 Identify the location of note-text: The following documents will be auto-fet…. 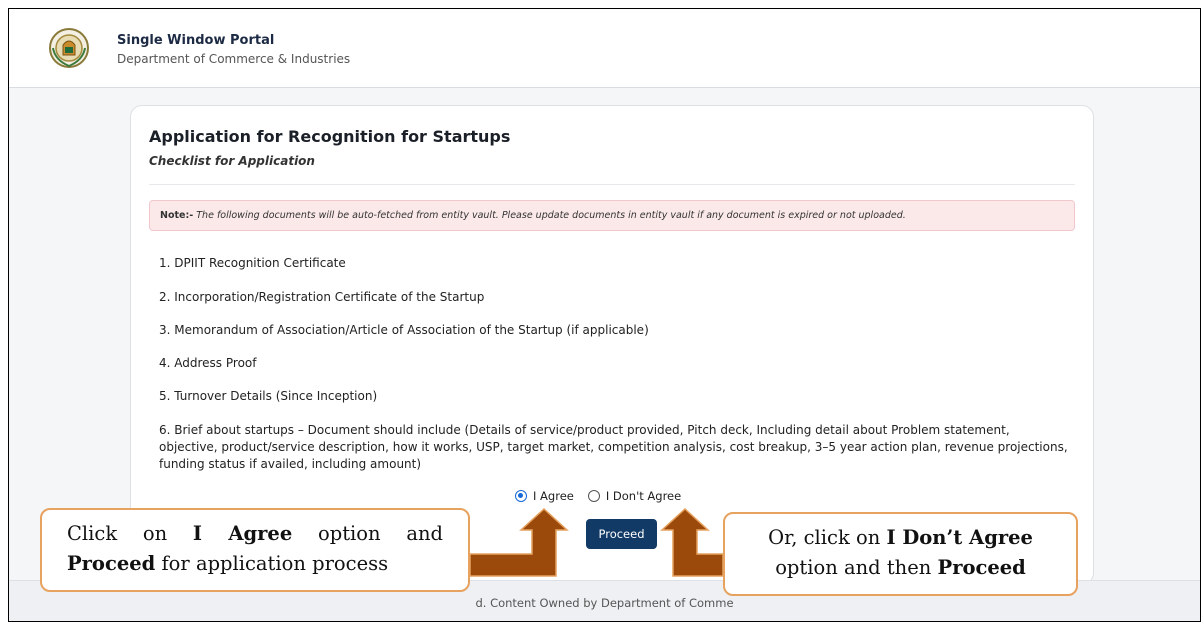
(551, 215).